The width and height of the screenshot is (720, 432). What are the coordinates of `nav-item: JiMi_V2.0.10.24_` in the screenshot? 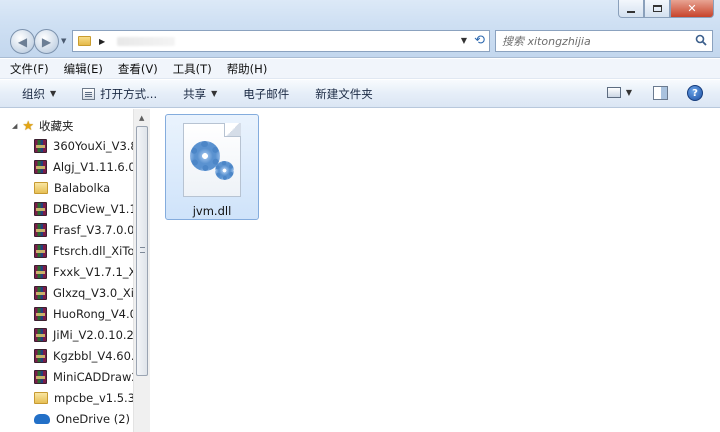 It's located at (84, 335).